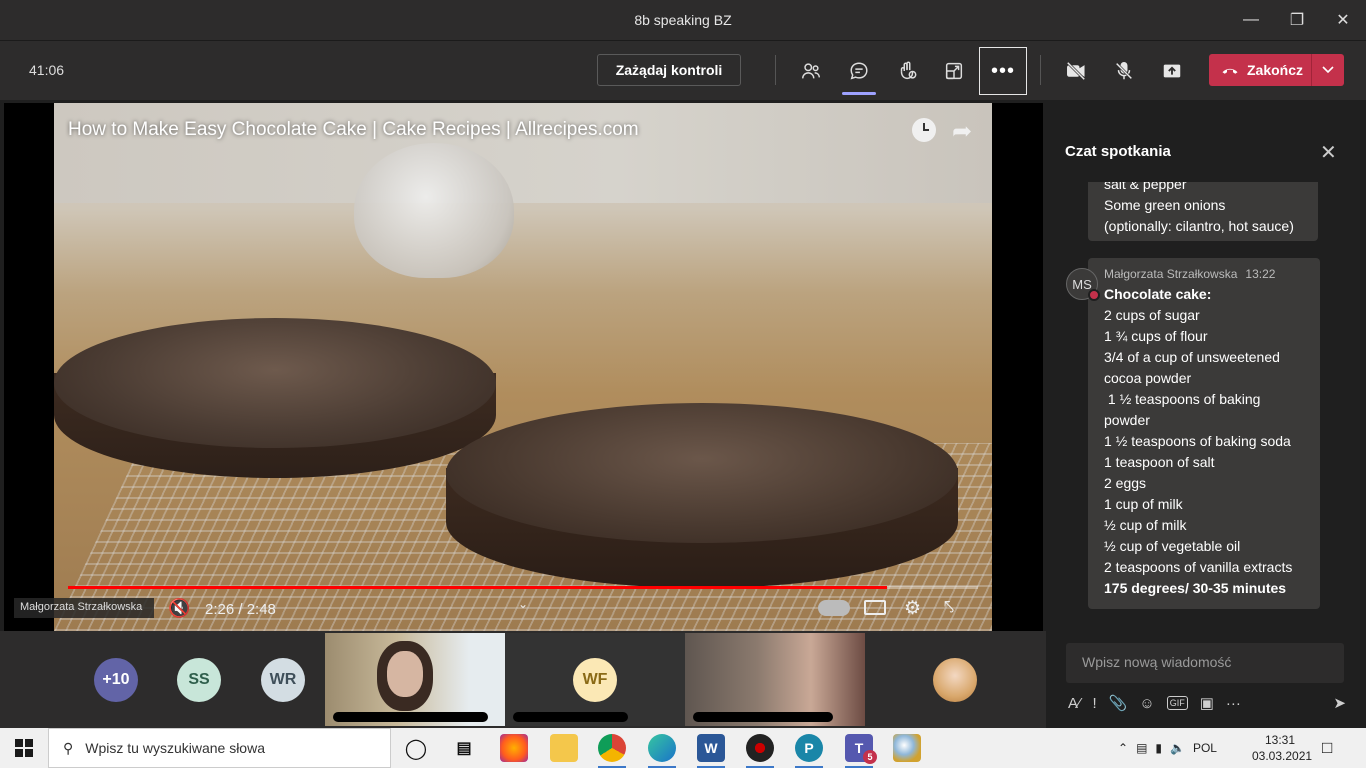 Image resolution: width=1366 pixels, height=768 pixels. Describe the element at coordinates (1145, 187) in the screenshot. I see `chat-line: salt & pepper` at that location.